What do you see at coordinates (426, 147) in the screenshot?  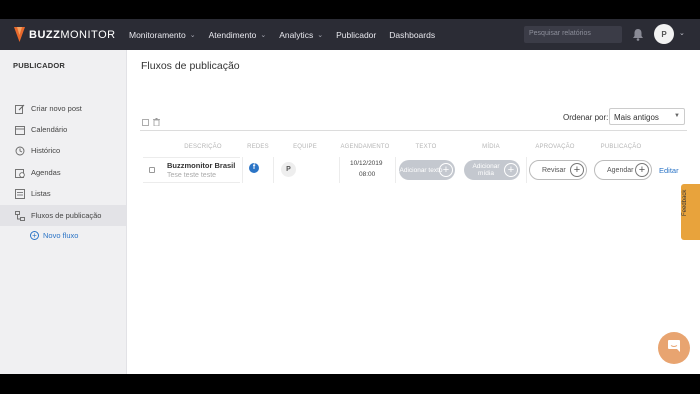 I see `col-texto: TEXTO` at bounding box center [426, 147].